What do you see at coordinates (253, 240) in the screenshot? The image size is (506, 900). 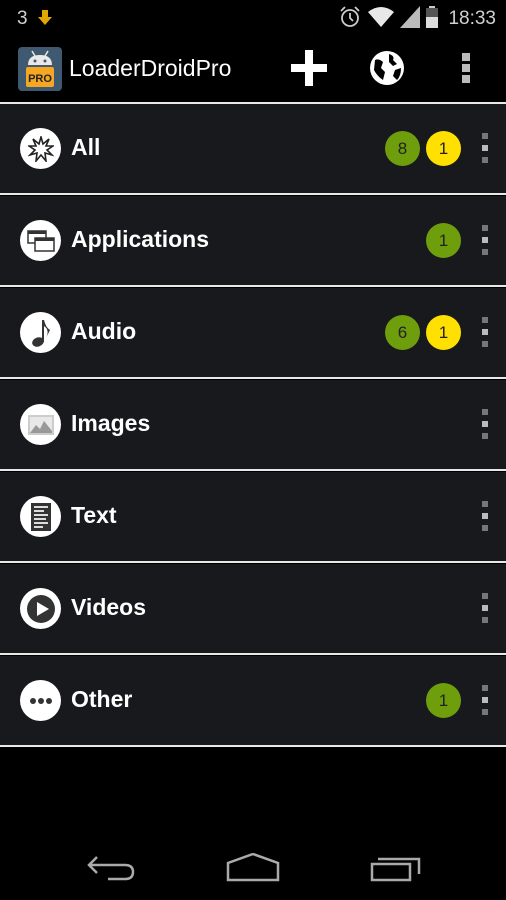 I see `category-row-applications: Applications 1` at bounding box center [253, 240].